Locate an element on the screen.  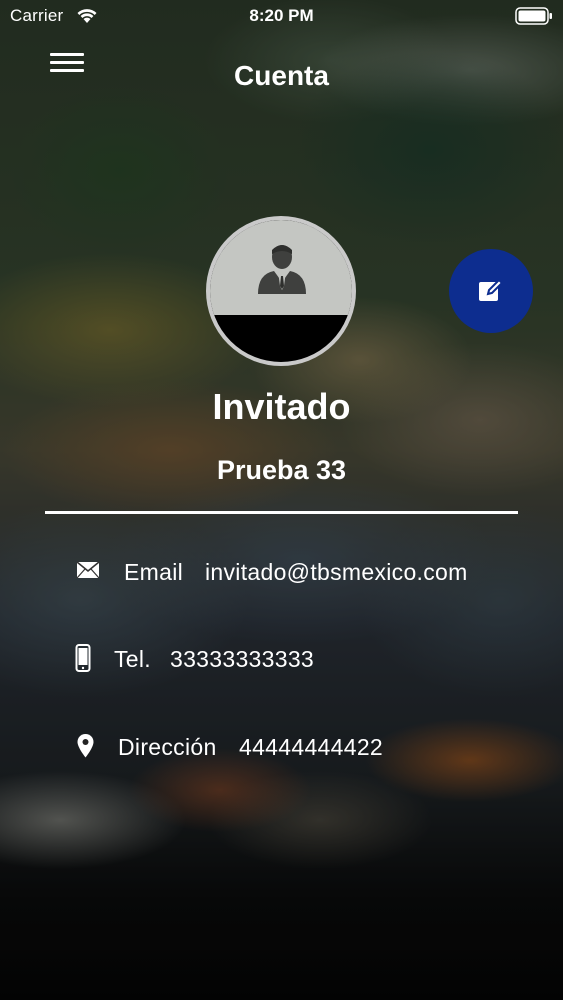
email-row: Email invitado@tbsmexico.com is located at coordinates (281, 573).